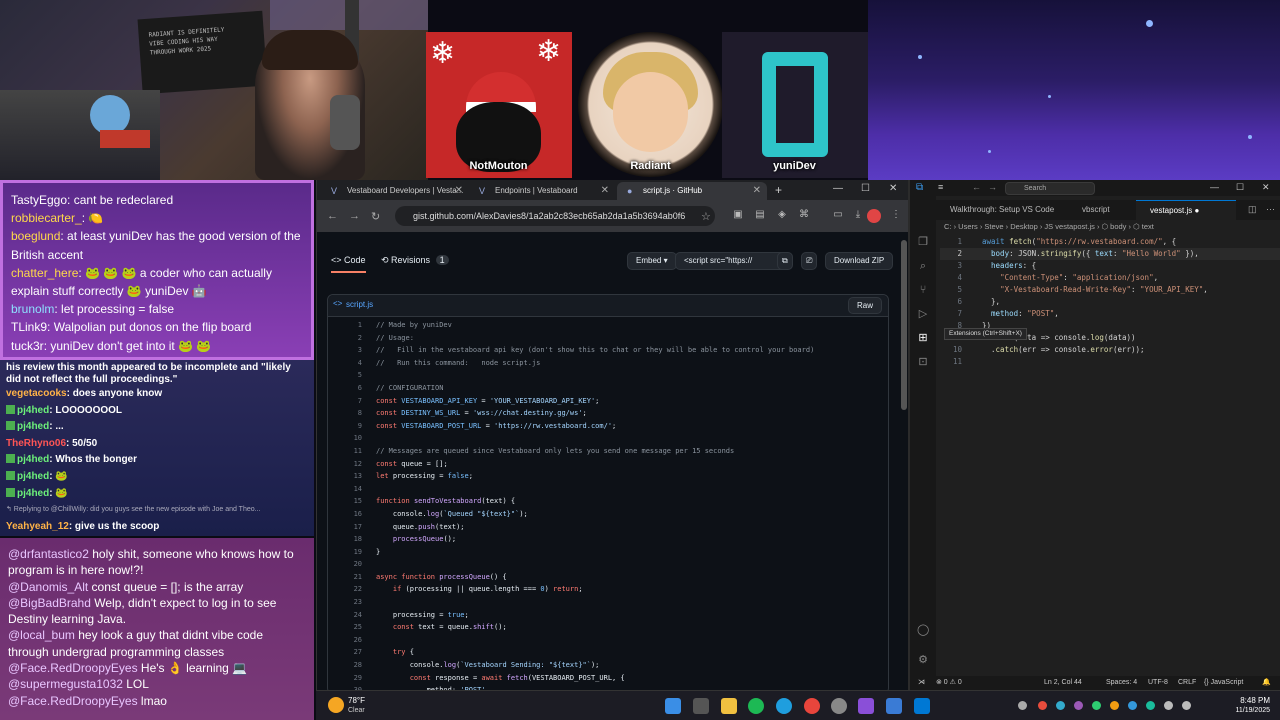  What do you see at coordinates (738, 216) in the screenshot?
I see `extension-icon: ▣` at bounding box center [738, 216].